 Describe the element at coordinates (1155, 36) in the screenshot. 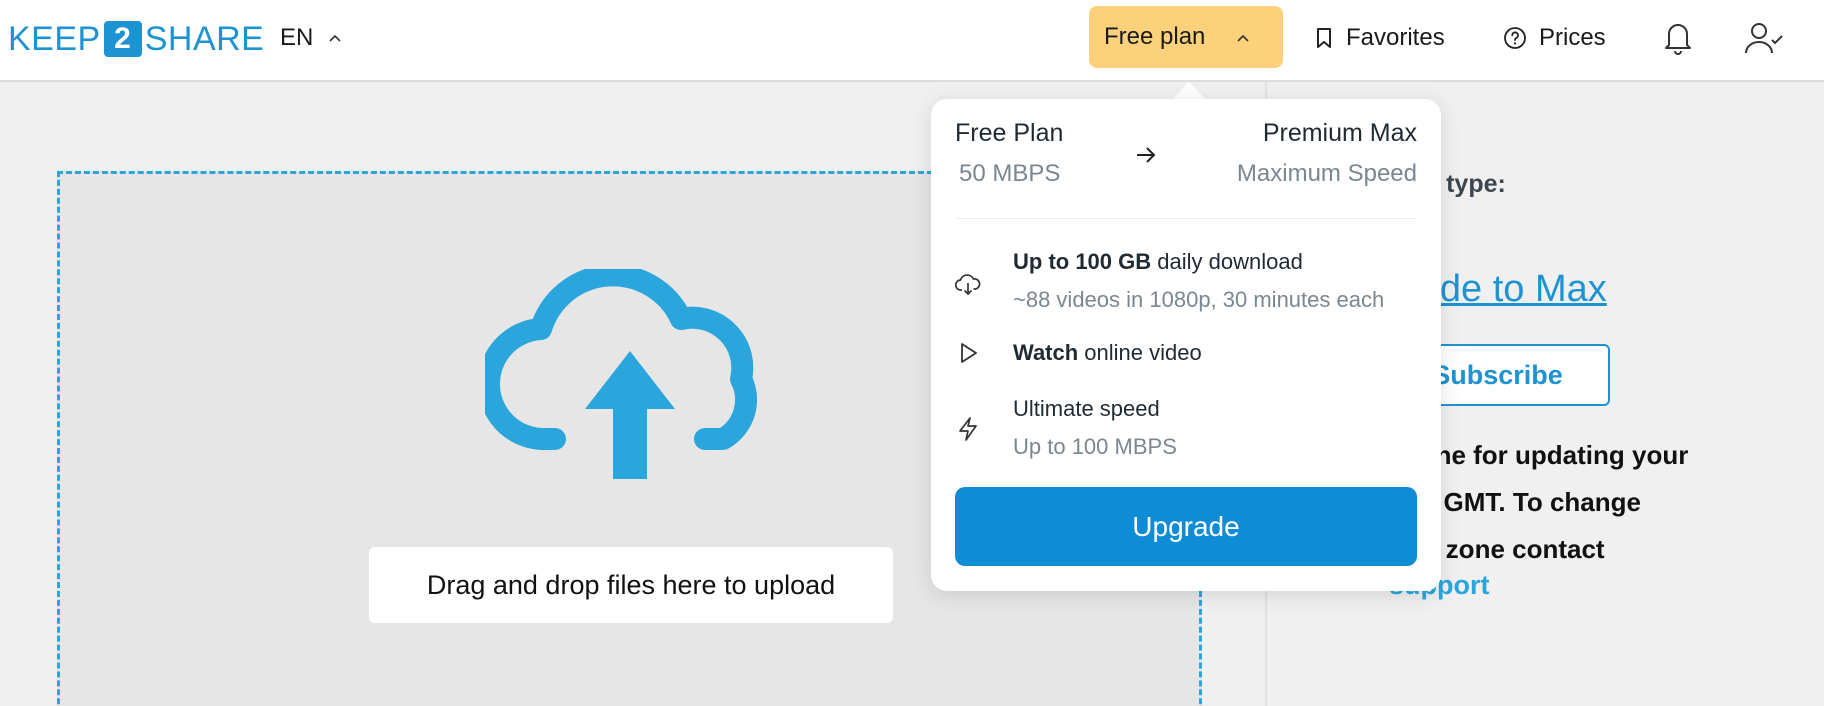

I see `free-plan-label: Free plan` at that location.